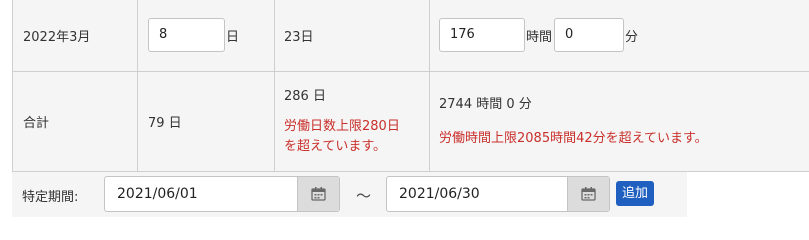  I want to click on end-date-field: 2021/06/30, so click(498, 194).